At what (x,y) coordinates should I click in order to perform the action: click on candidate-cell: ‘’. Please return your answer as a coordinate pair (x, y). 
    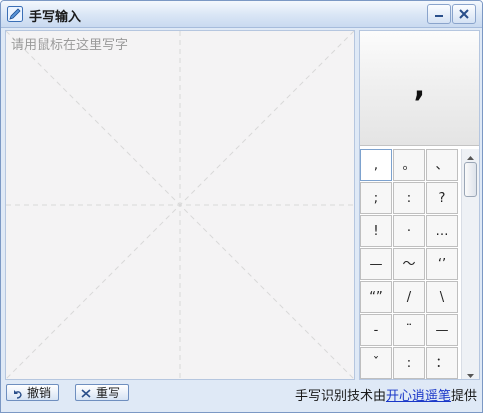
    Looking at the image, I should click on (442, 264).